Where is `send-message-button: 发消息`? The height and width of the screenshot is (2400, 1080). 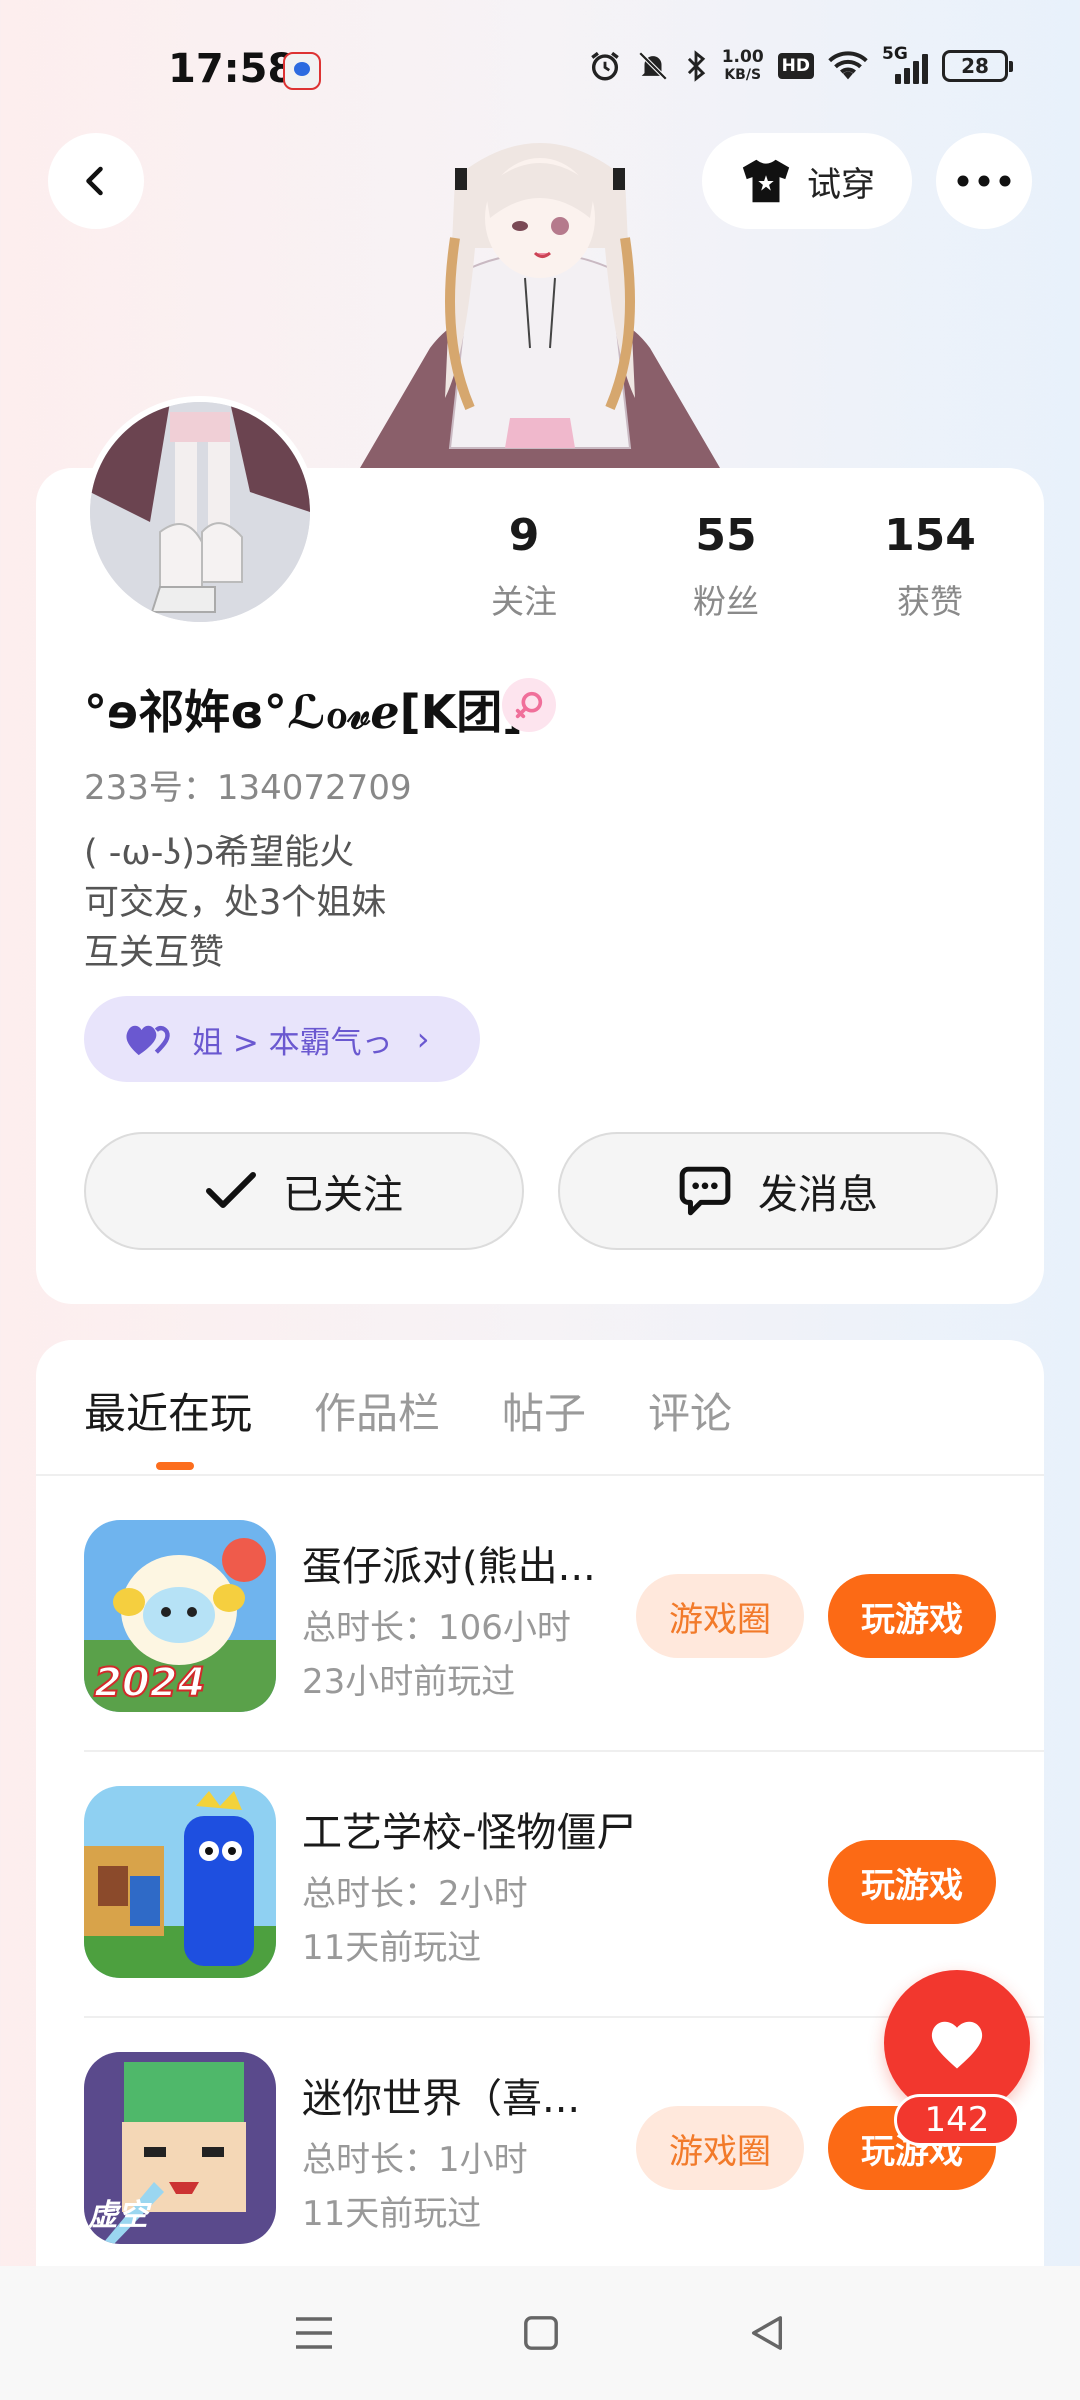 send-message-button: 发消息 is located at coordinates (778, 1191).